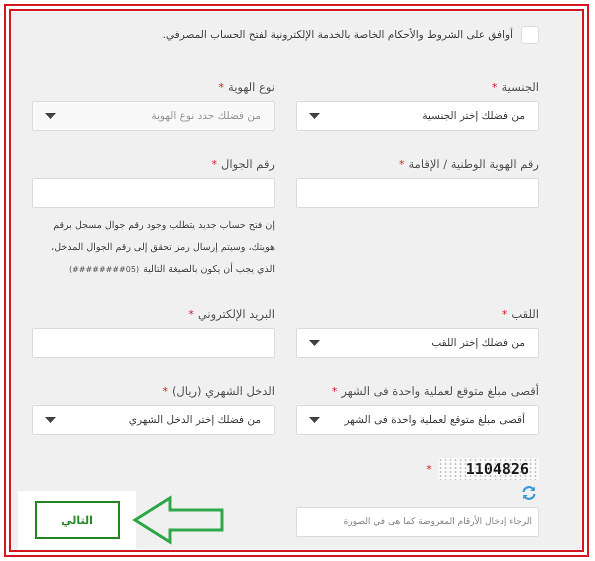  What do you see at coordinates (488, 469) in the screenshot?
I see `captcha-code: 1104826` at bounding box center [488, 469].